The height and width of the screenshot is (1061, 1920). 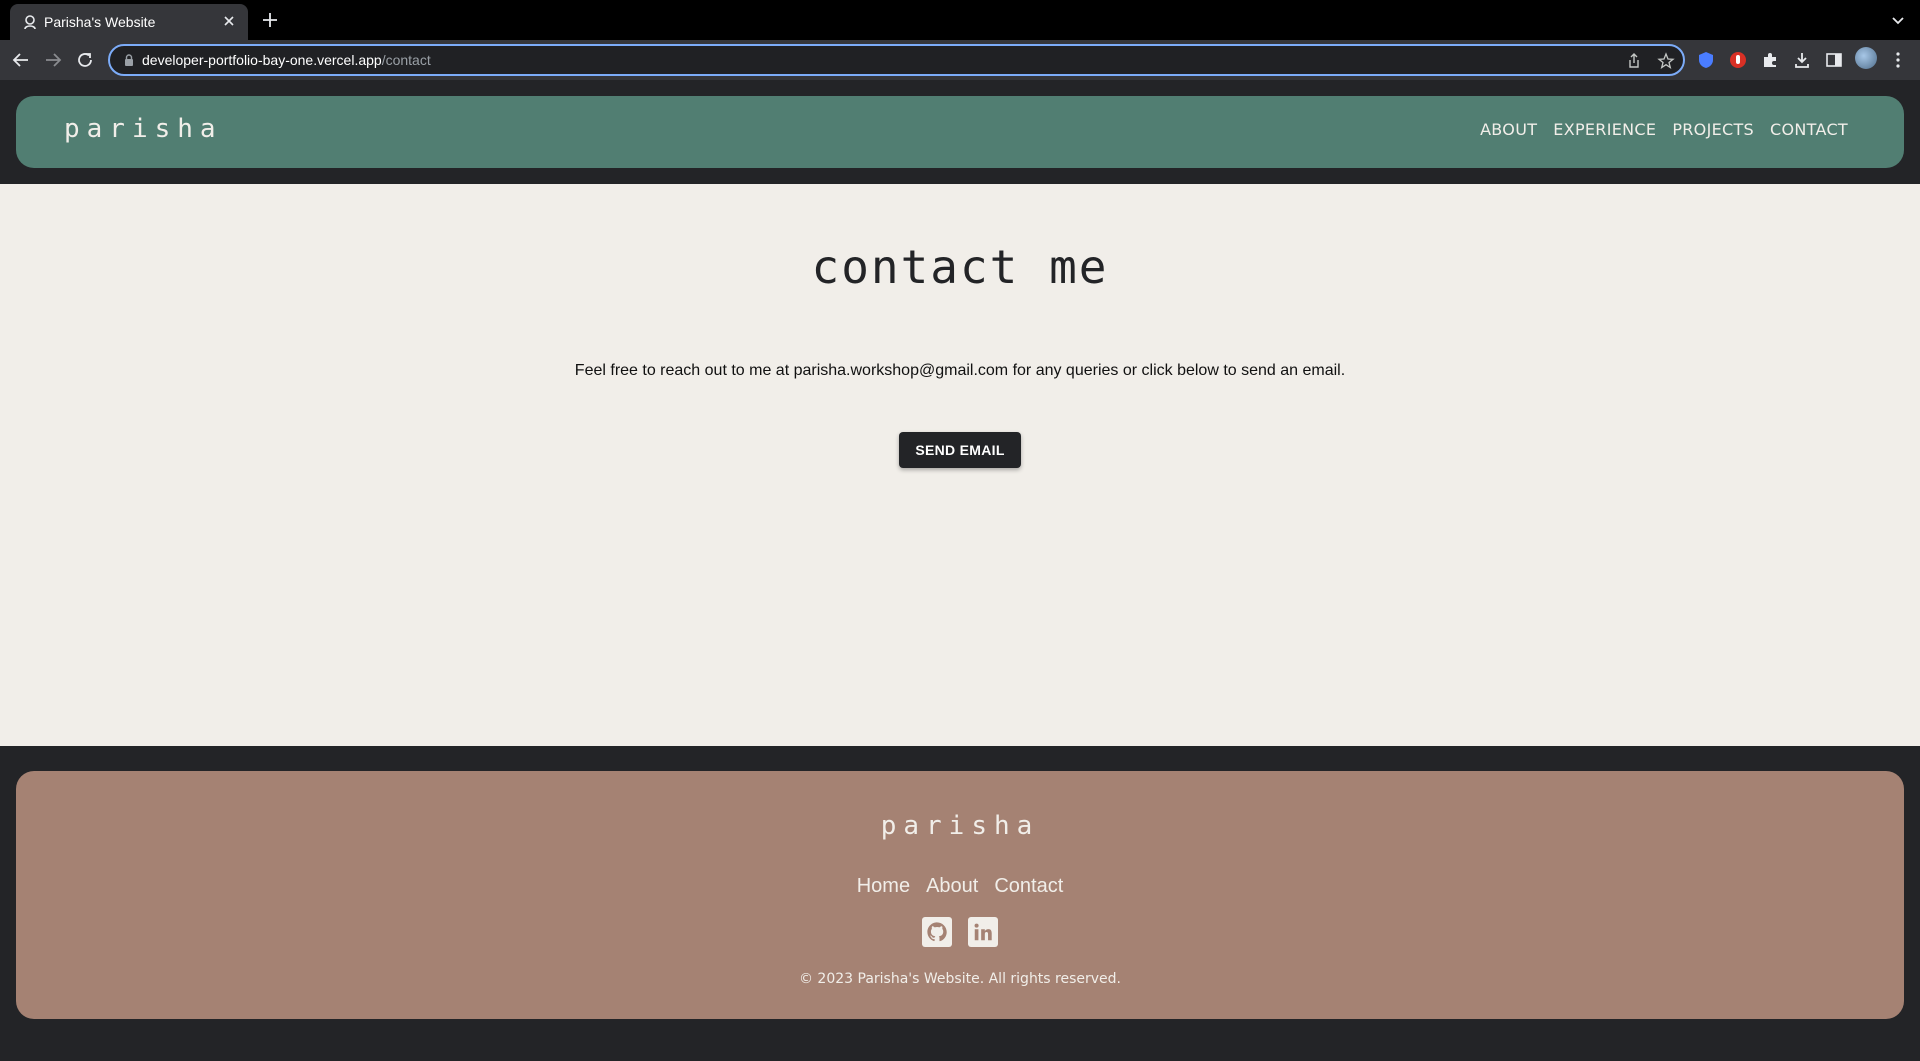 What do you see at coordinates (1666, 61) in the screenshot?
I see `bookmark-star-icon` at bounding box center [1666, 61].